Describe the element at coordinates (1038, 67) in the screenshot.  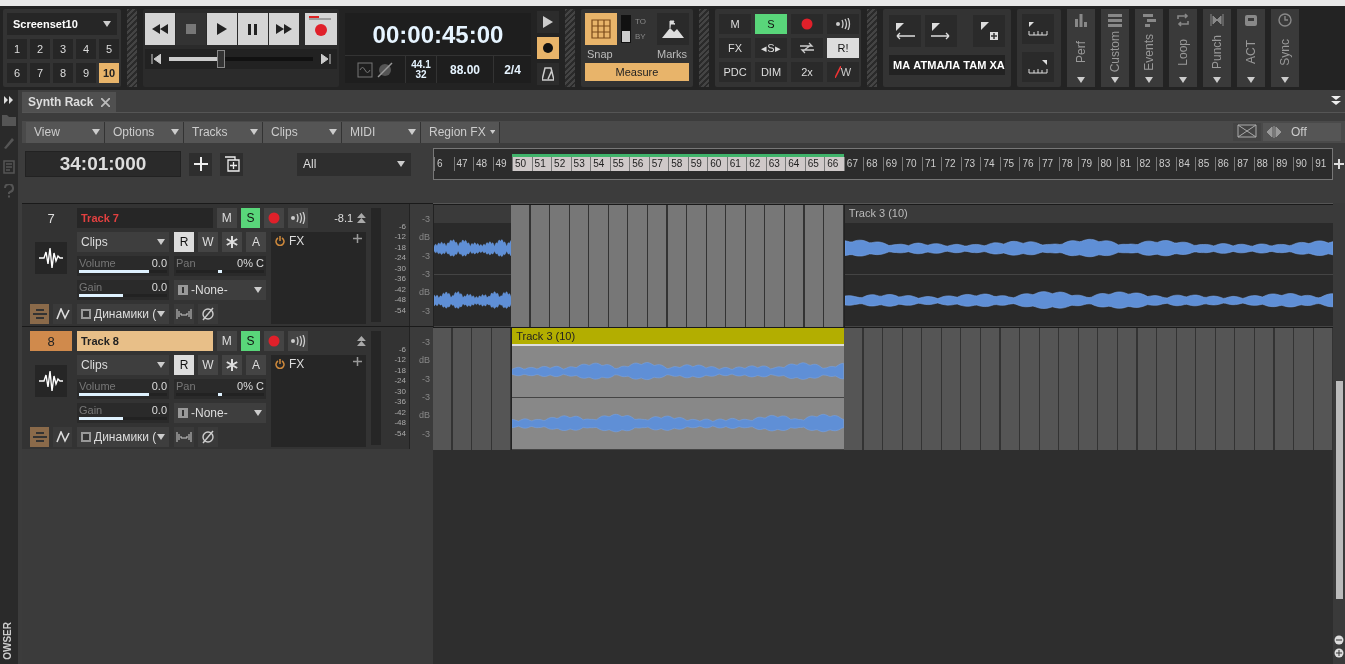
I see `ruler-right-button` at that location.